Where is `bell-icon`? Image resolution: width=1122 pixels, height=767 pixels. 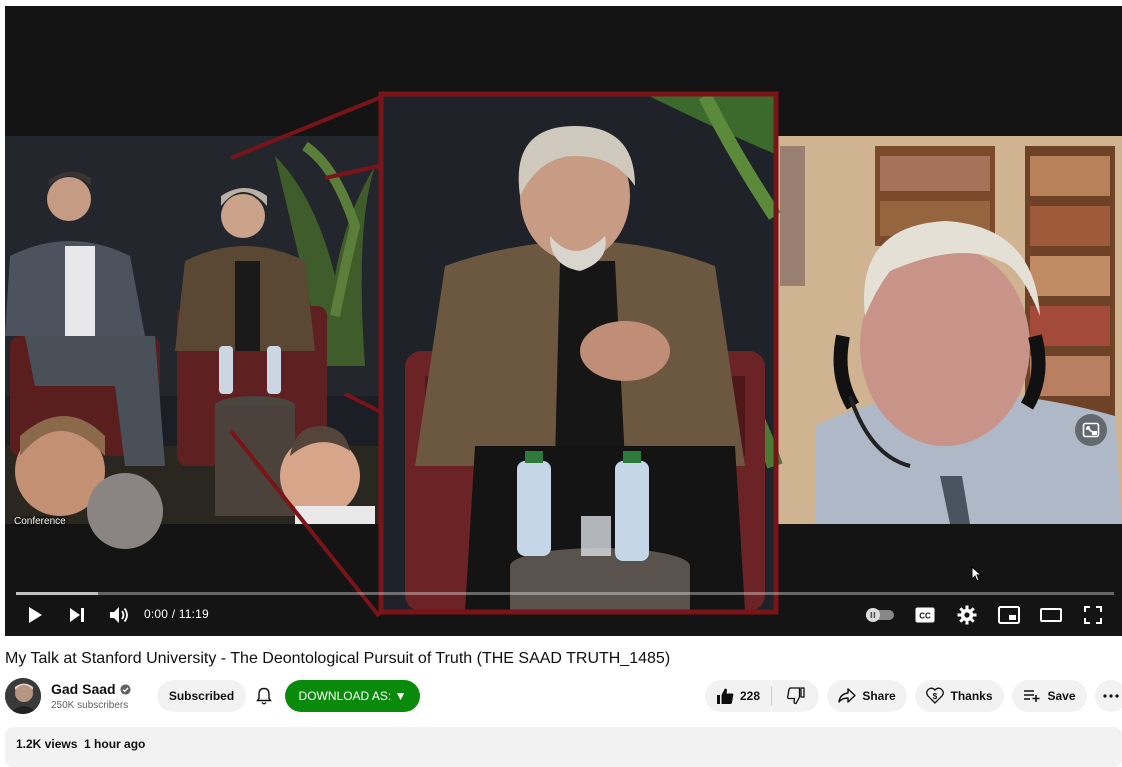 bell-icon is located at coordinates (264, 696).